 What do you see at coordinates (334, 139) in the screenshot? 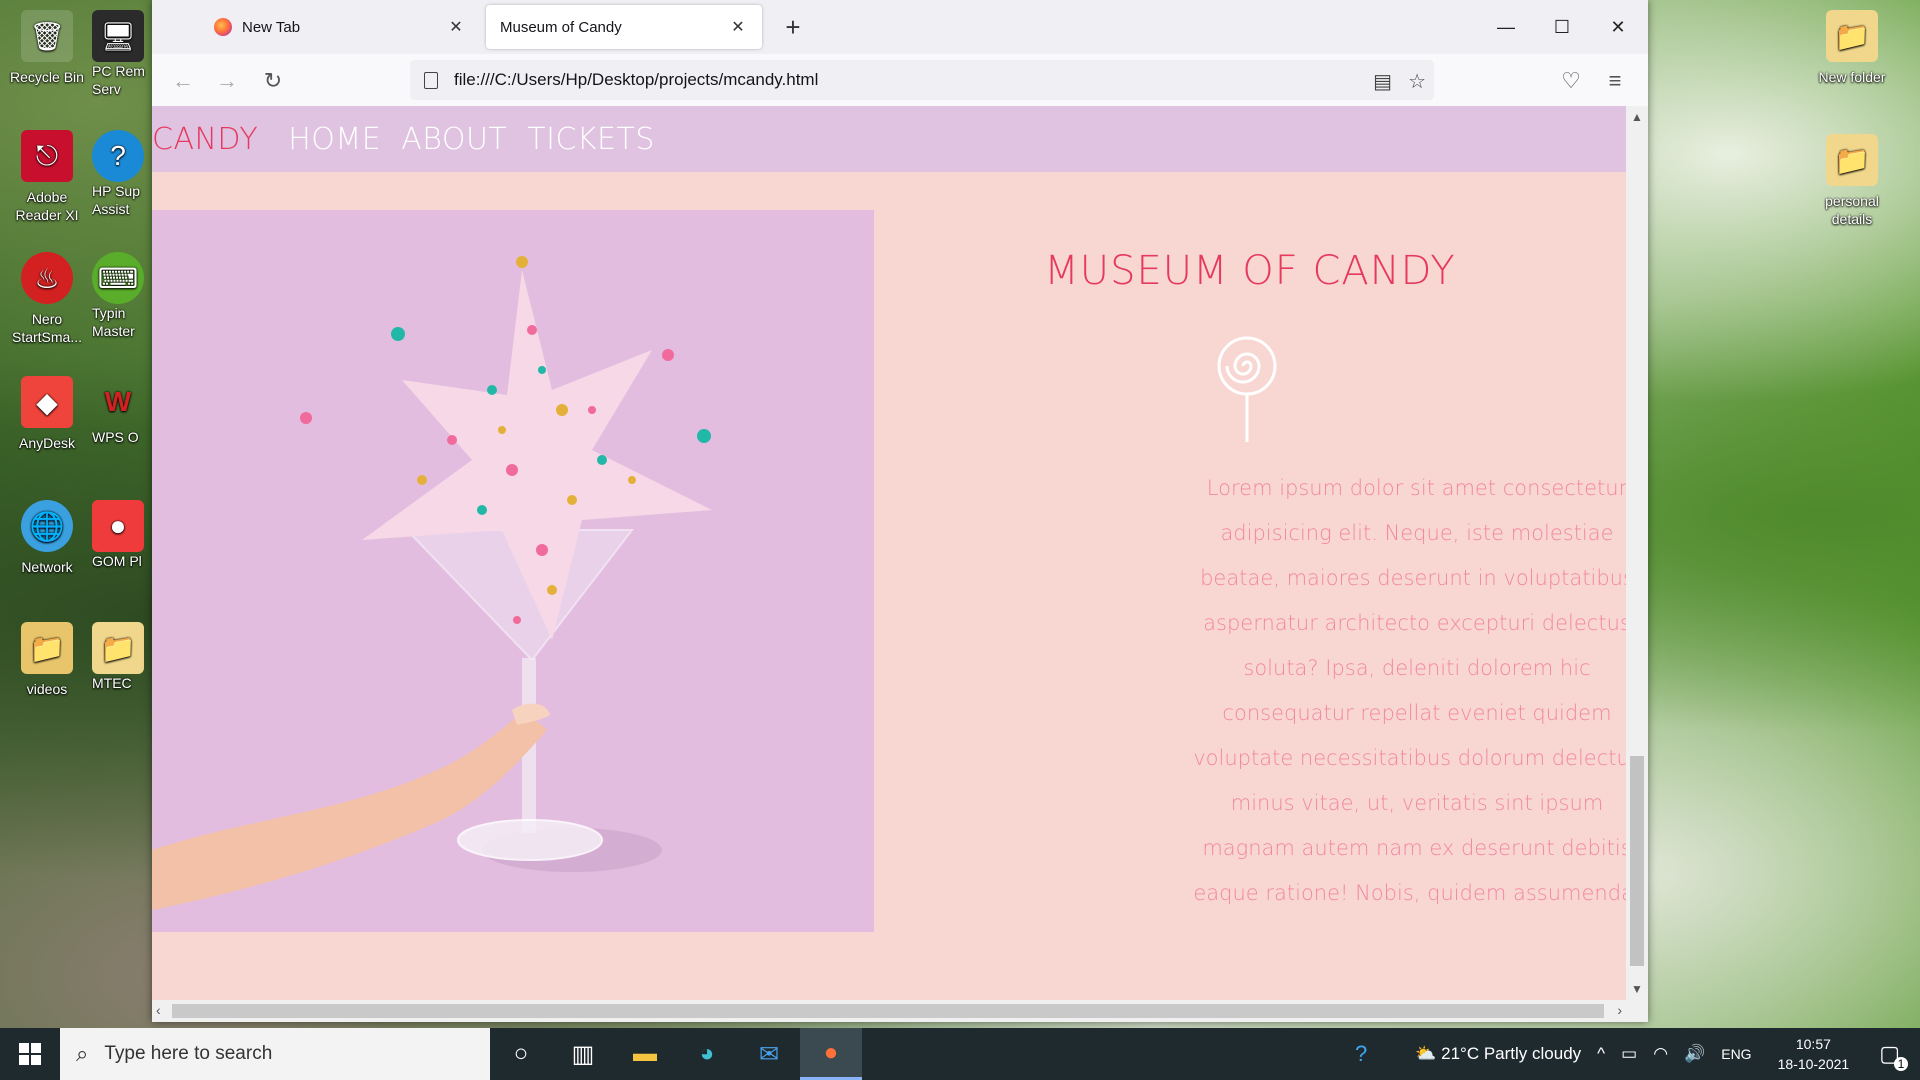
I see `nav-link-home: HOME` at bounding box center [334, 139].